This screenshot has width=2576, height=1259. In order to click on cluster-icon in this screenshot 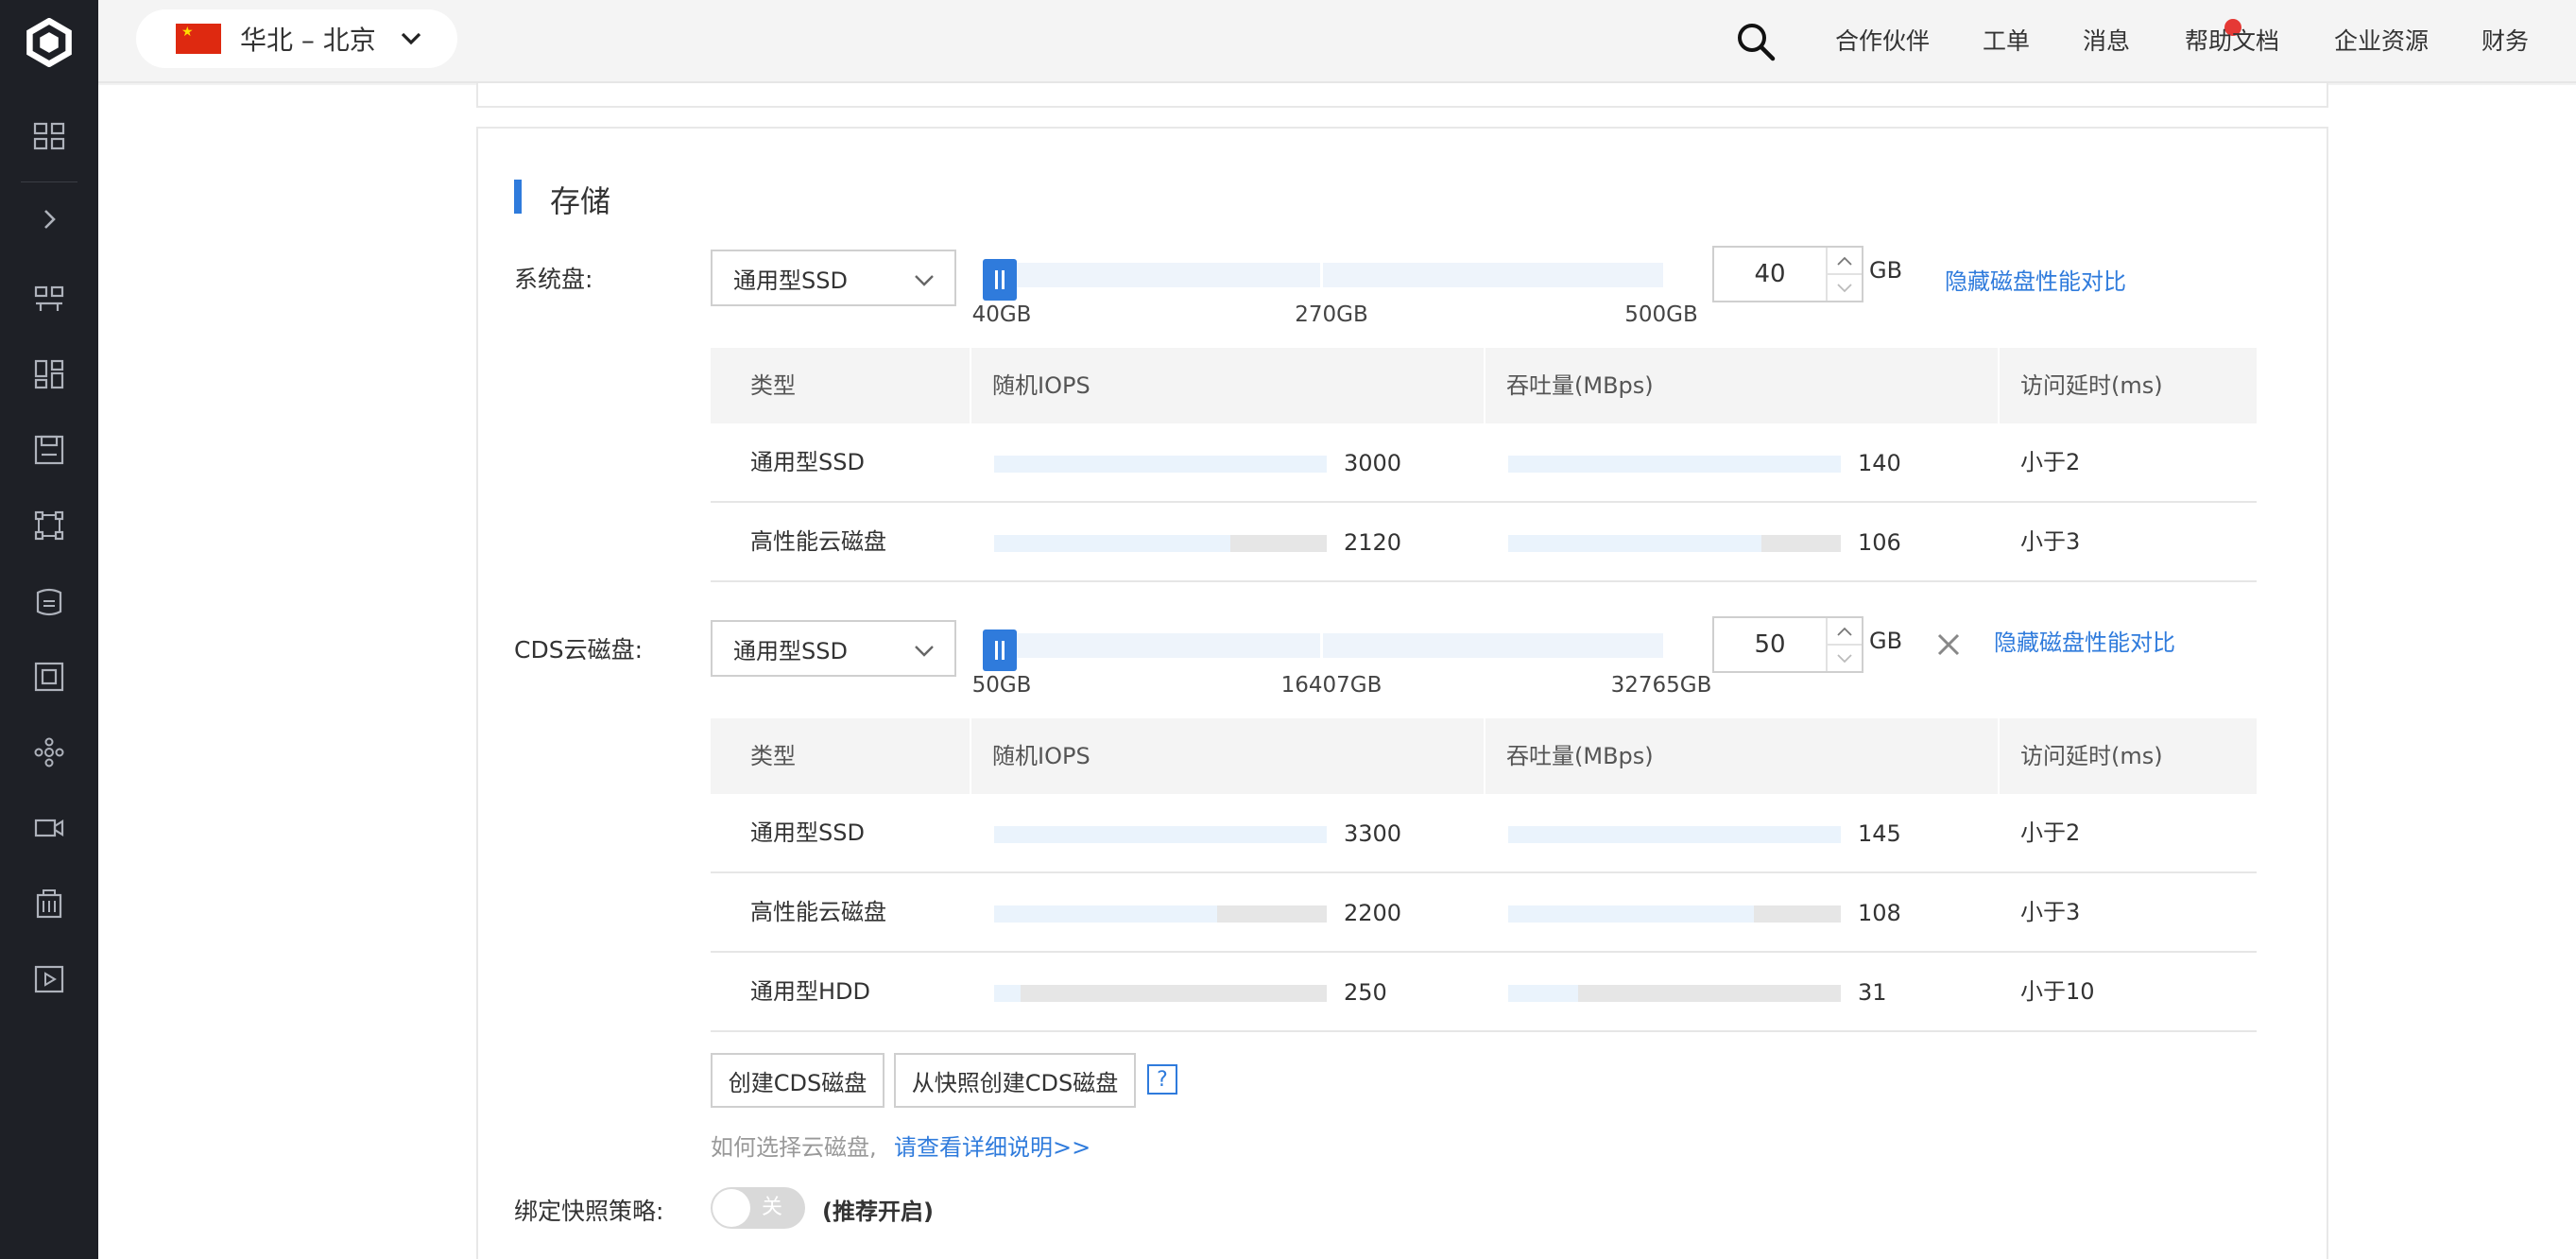, I will do `click(49, 753)`.